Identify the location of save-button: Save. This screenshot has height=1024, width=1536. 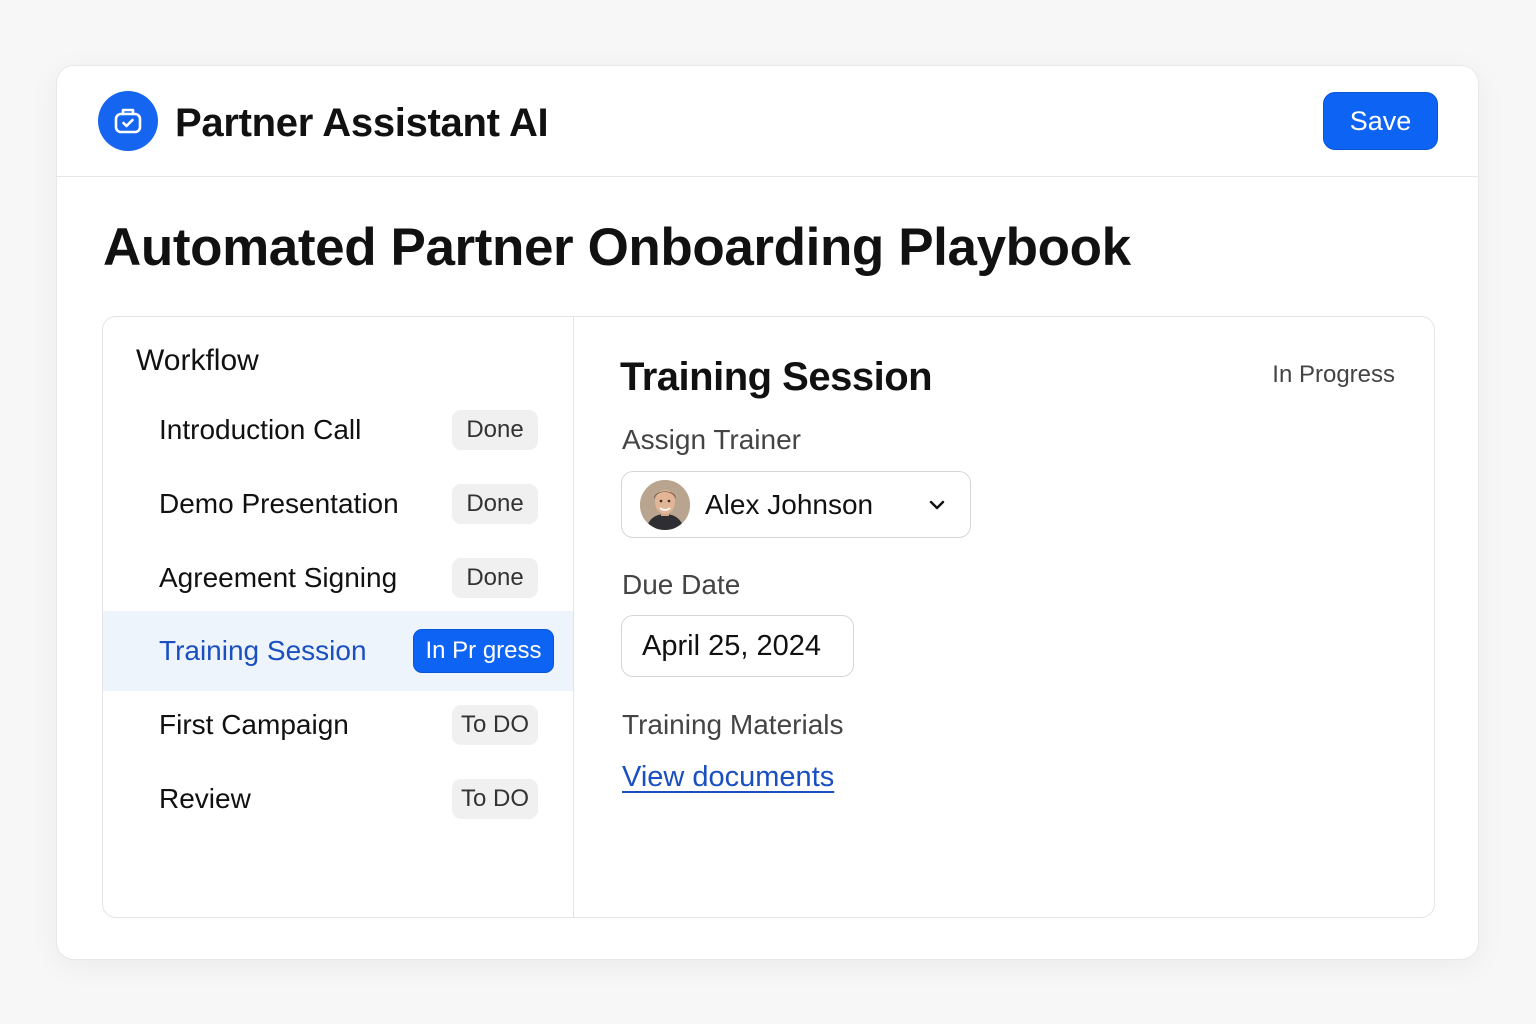
(1380, 121).